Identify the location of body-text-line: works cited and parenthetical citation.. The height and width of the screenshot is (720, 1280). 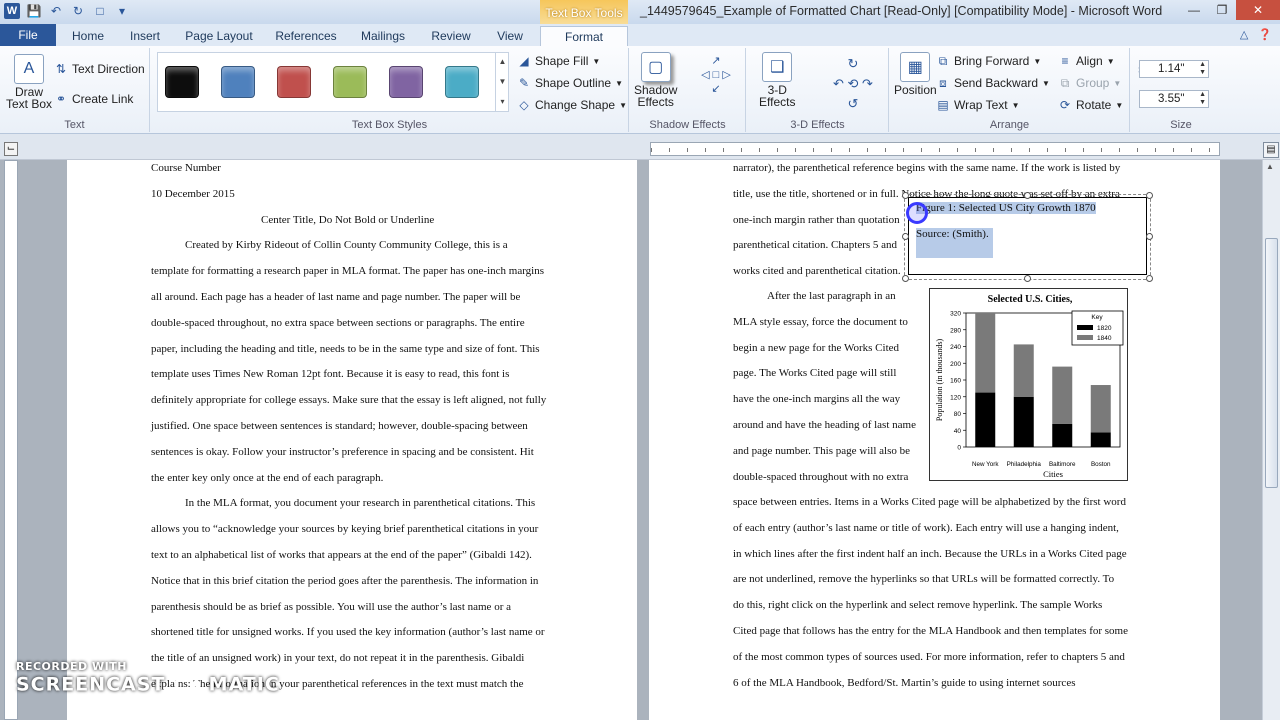
(817, 271).